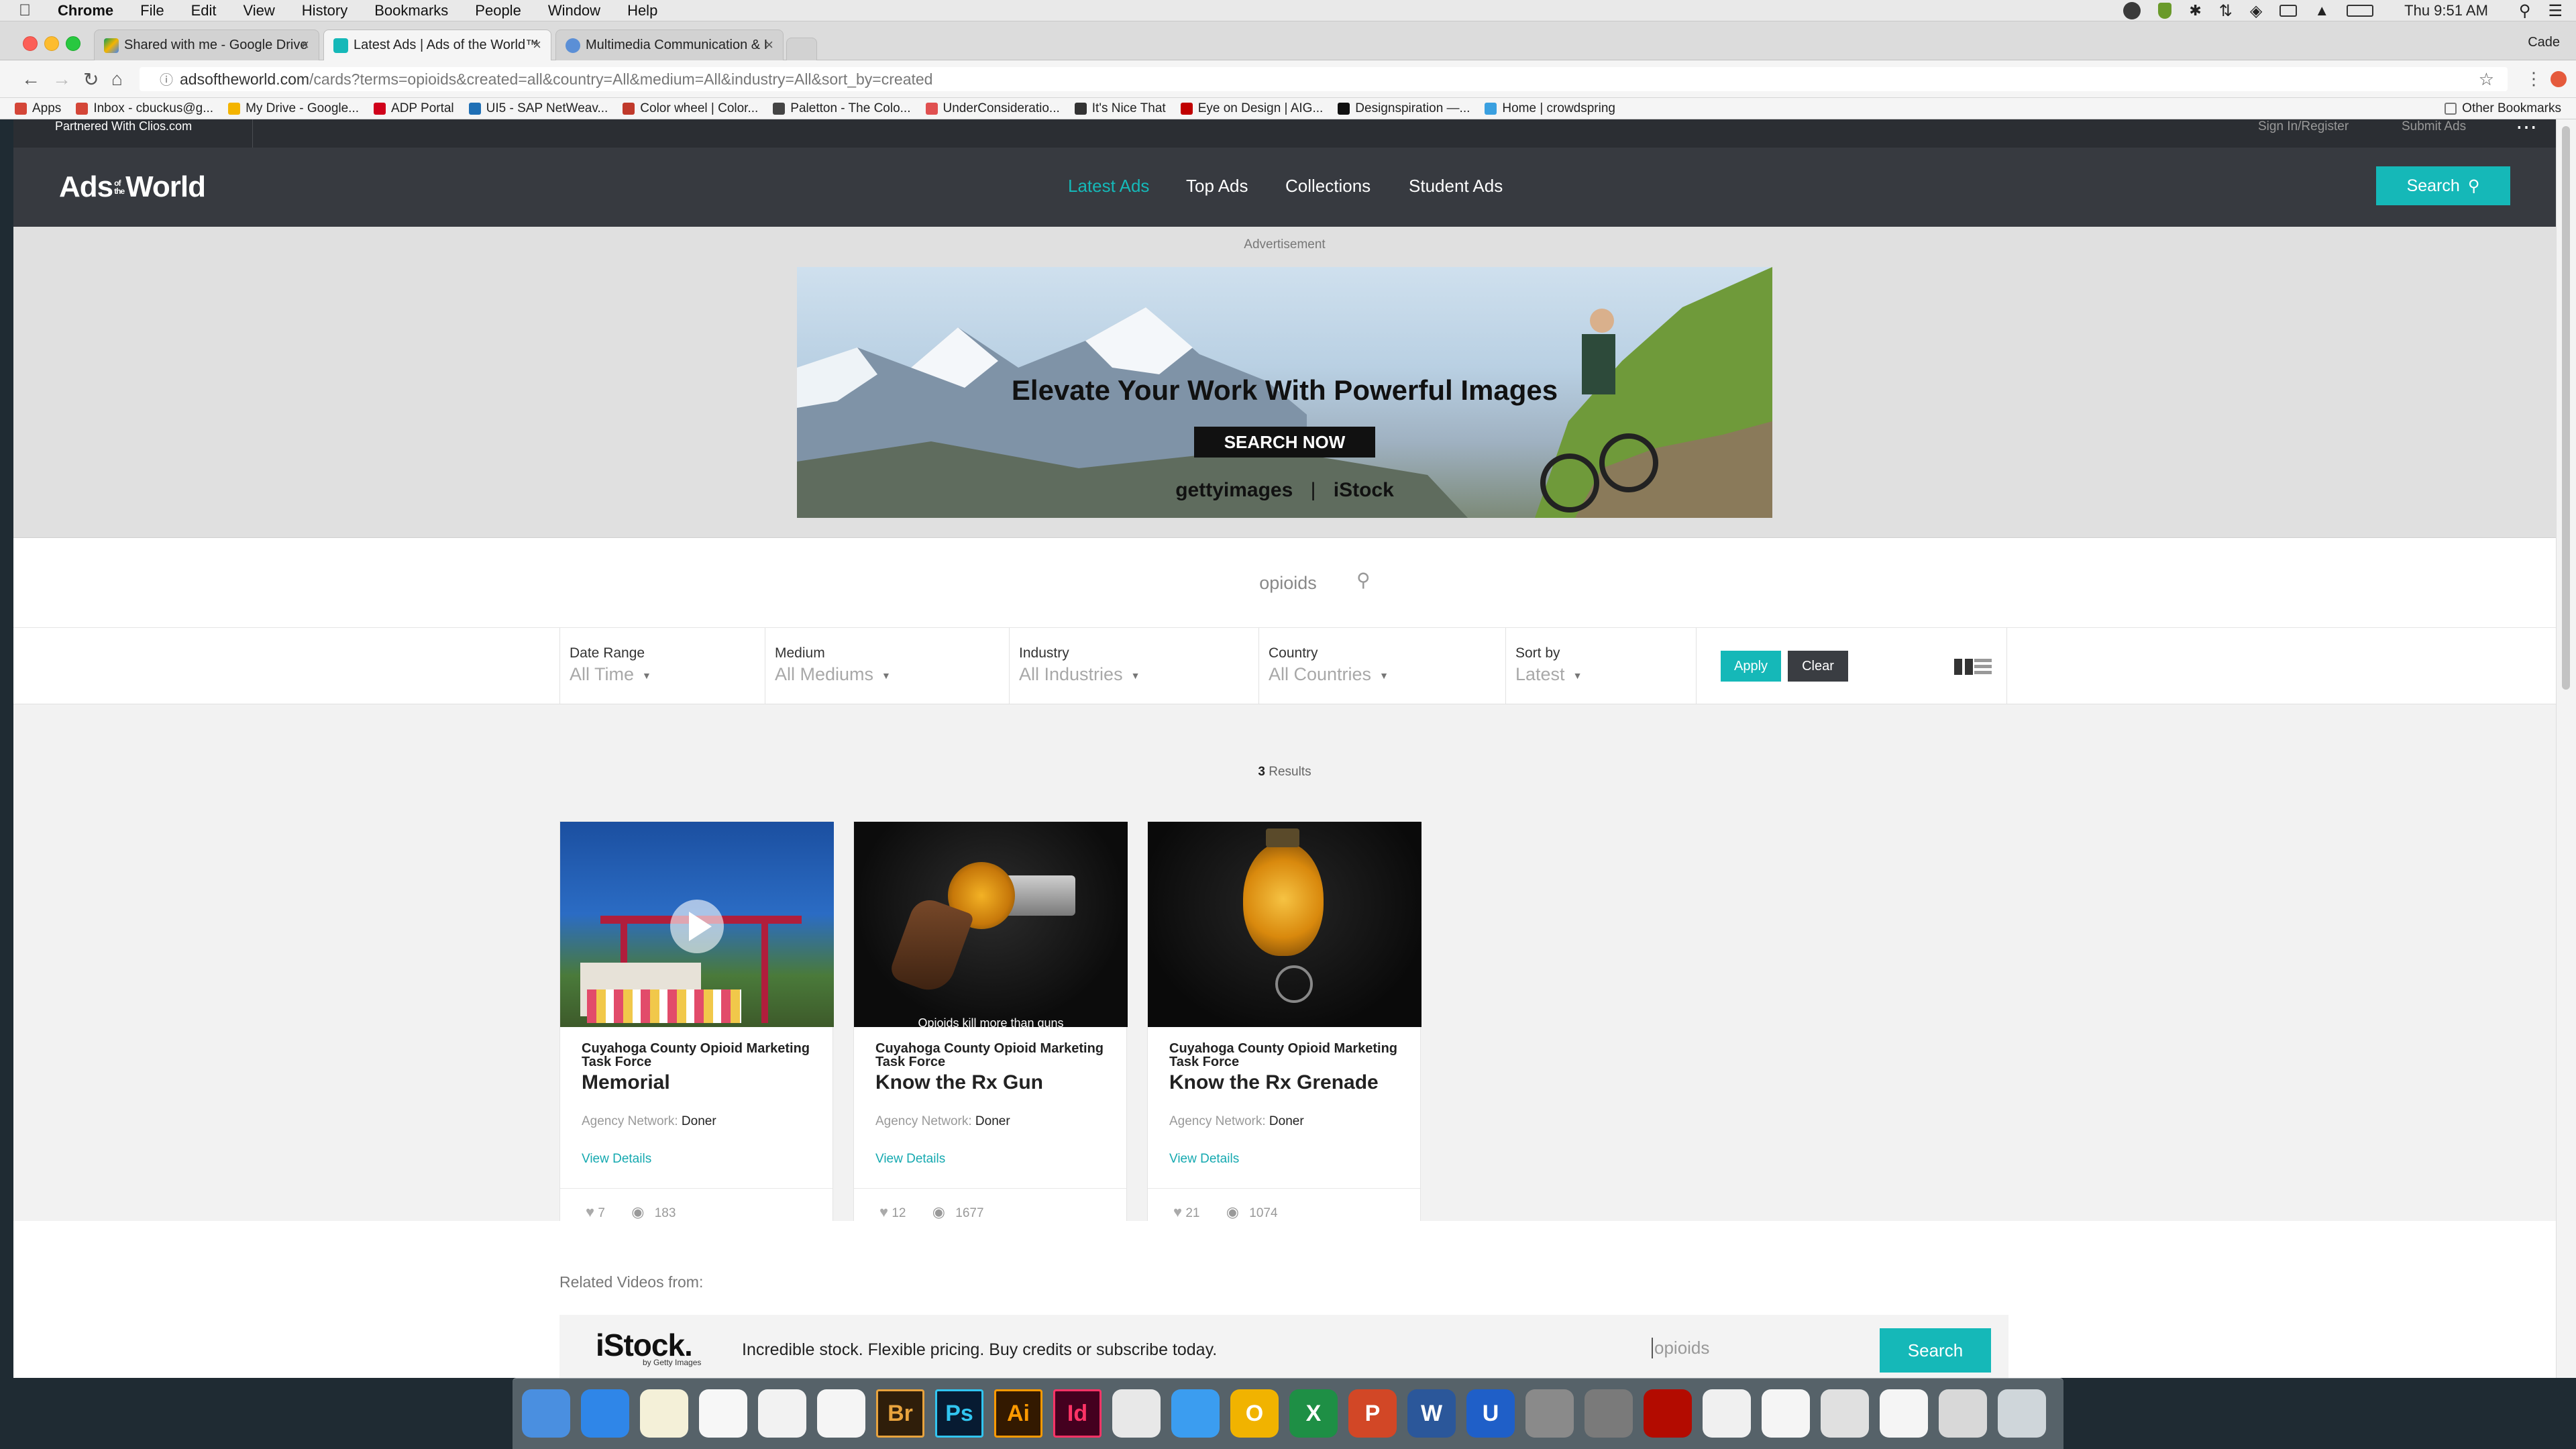  Describe the element at coordinates (2434, 126) in the screenshot. I see `submit-ads-link: Submit Ads` at that location.